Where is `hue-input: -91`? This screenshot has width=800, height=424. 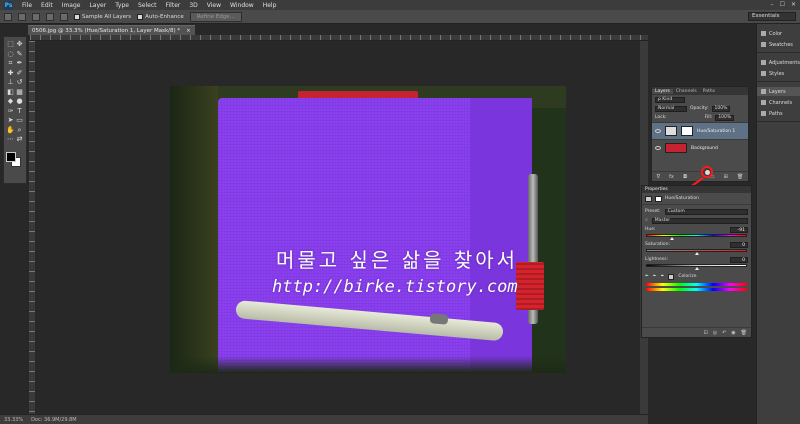 hue-input: -91 is located at coordinates (739, 229).